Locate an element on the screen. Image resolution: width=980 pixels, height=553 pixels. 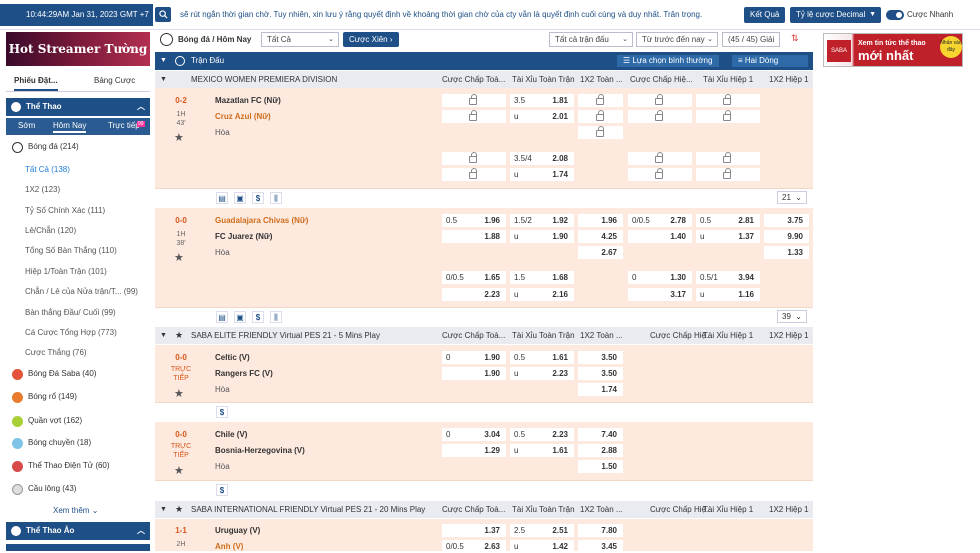
odds-cell: 0.5 2.81 is located at coordinates (728, 220).